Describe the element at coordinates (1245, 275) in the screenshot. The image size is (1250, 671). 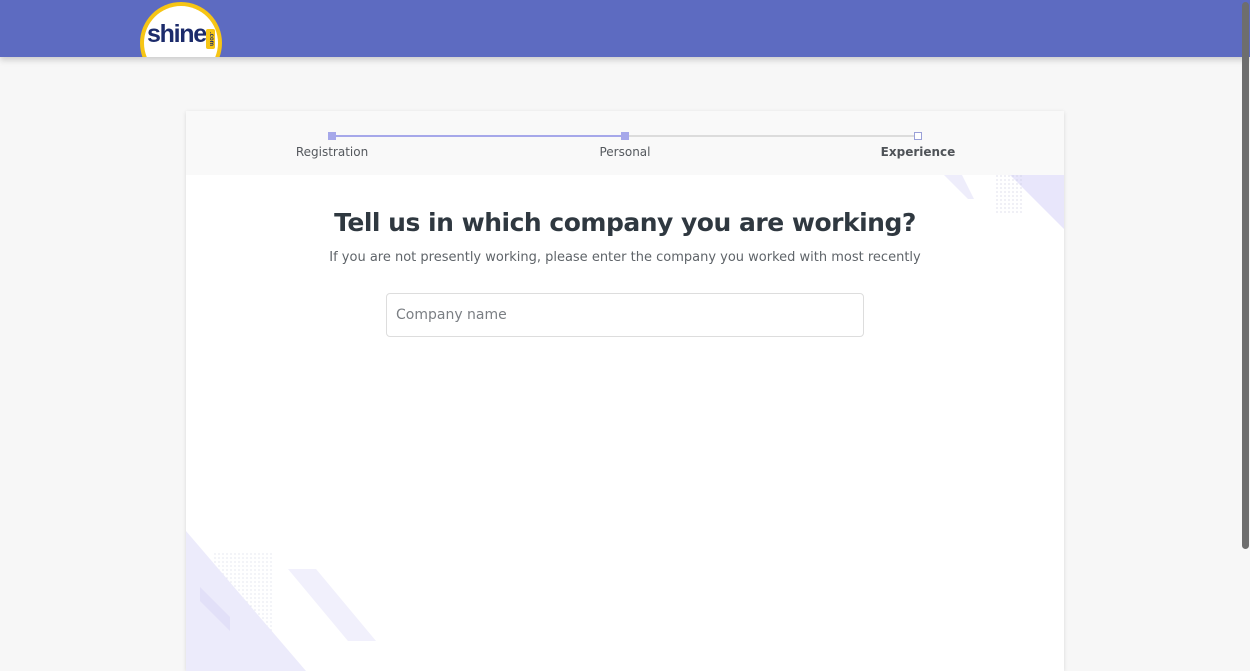
I see `scrollbar-thumb` at that location.